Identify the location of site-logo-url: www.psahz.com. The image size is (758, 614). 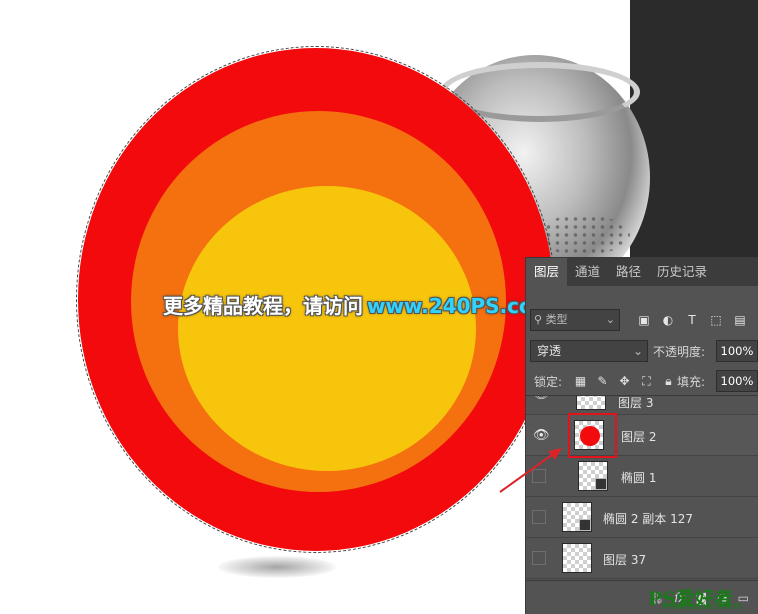
(702, 606).